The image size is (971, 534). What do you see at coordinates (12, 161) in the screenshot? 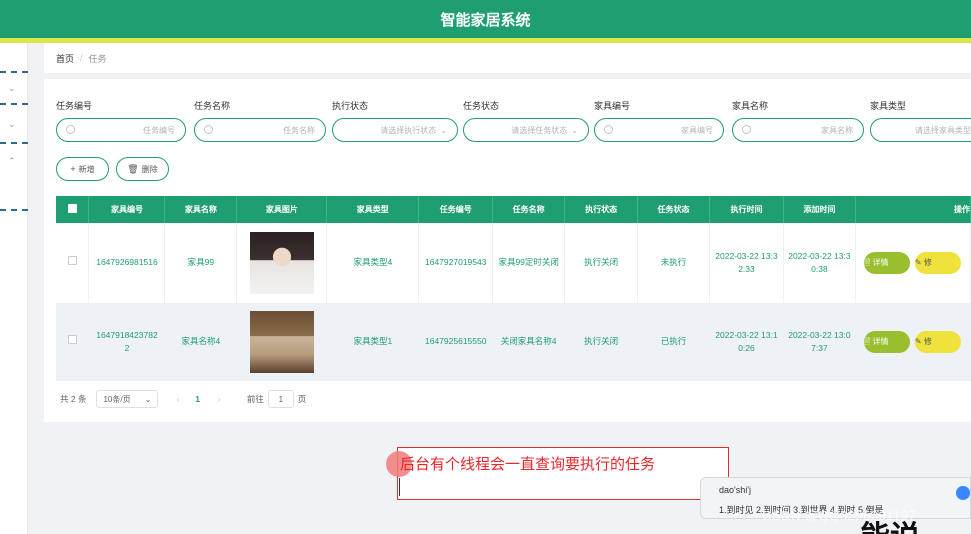
I see `chevron-up-icon: ⌃` at bounding box center [12, 161].